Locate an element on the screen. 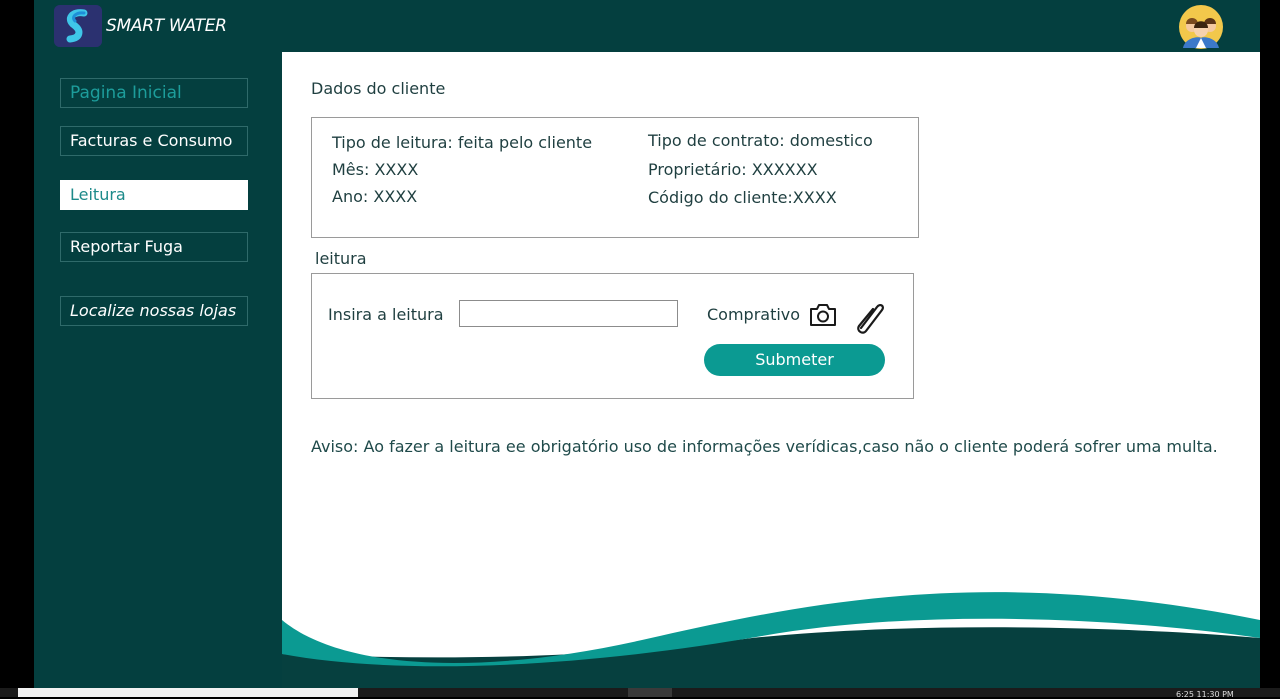 Image resolution: width=1280 pixels, height=699 pixels. window-edge is located at coordinates (1270, 344).